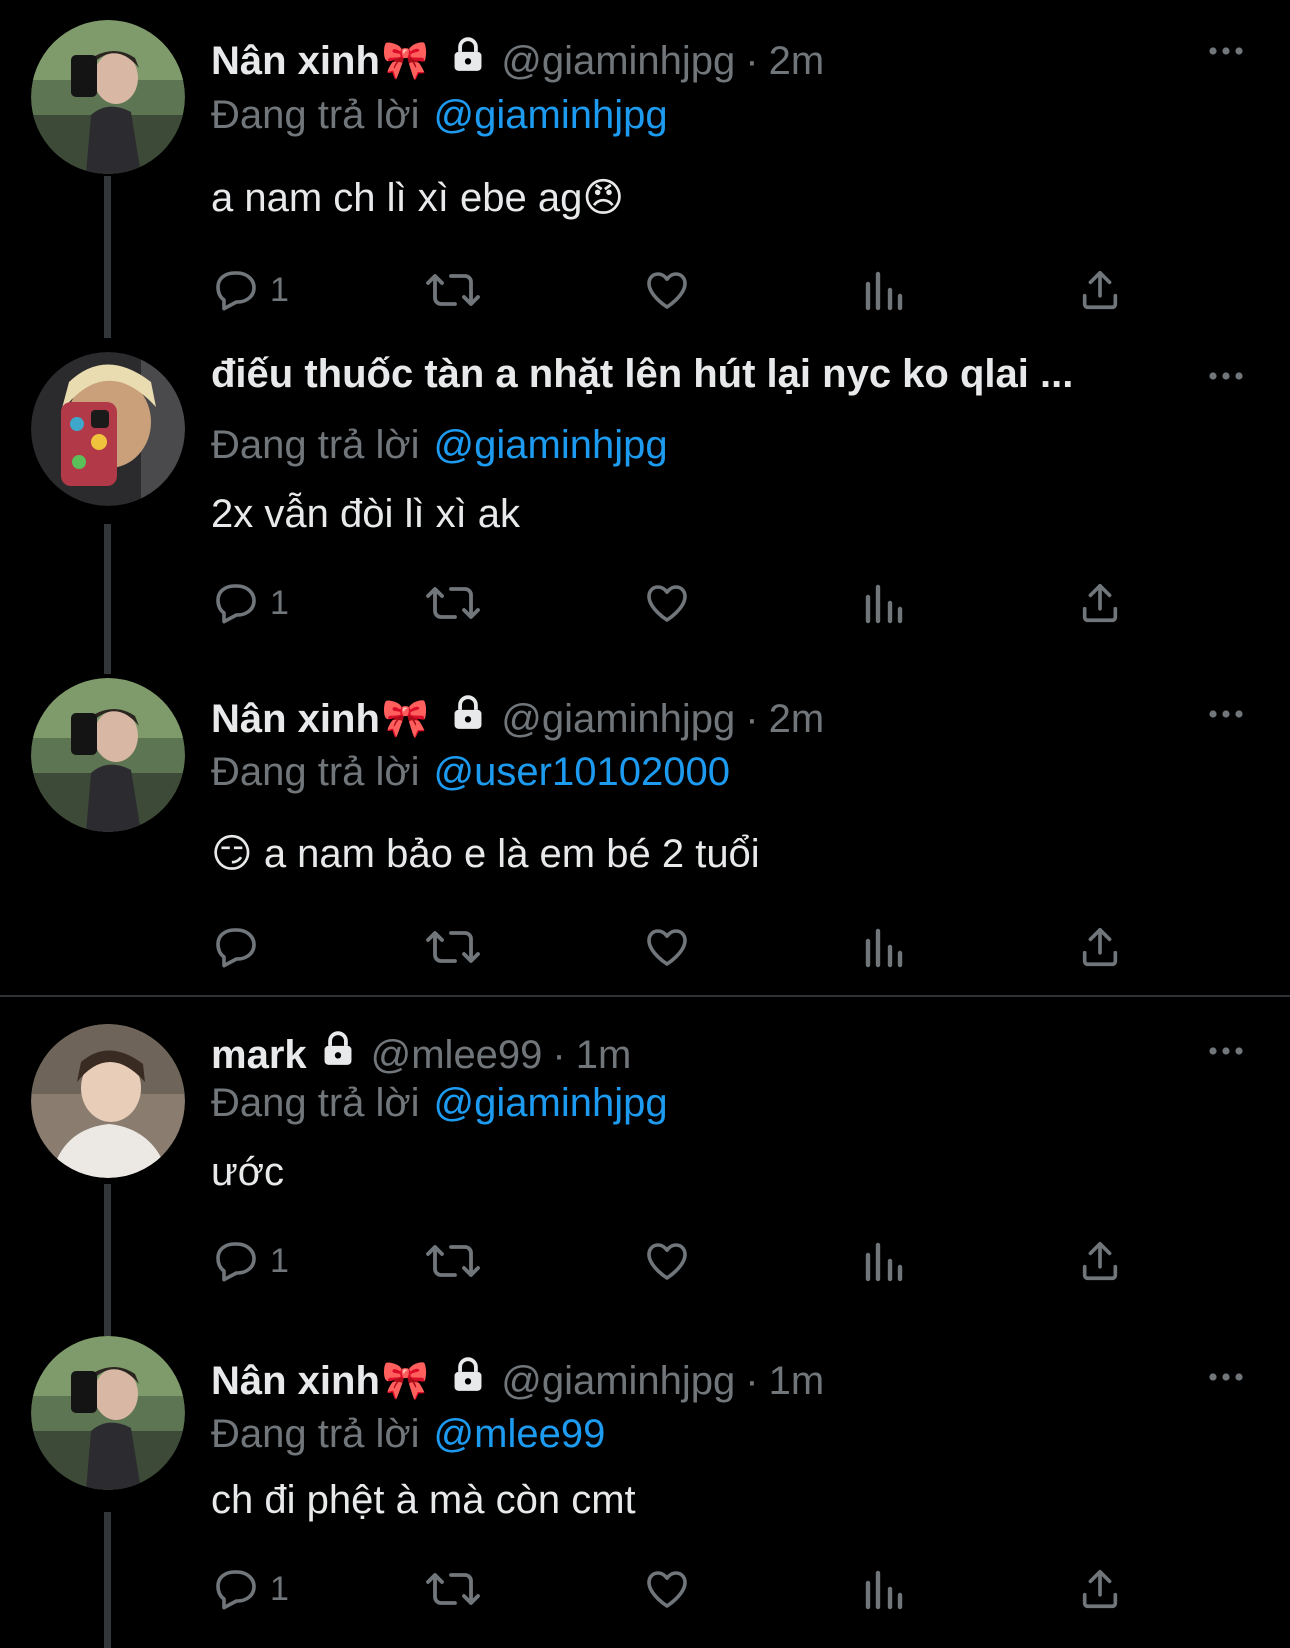 The height and width of the screenshot is (1648, 1290). Describe the element at coordinates (423, 1500) in the screenshot. I see `tweet-text: ch đi phệt à mà còn cmt` at that location.